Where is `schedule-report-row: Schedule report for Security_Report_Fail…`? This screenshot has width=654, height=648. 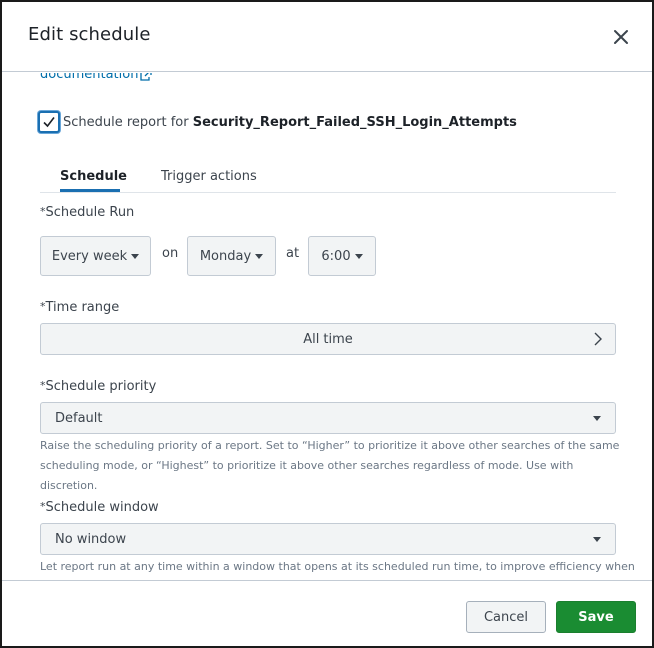
schedule-report-row: Schedule report for Security_Report_Fail… is located at coordinates (277, 122).